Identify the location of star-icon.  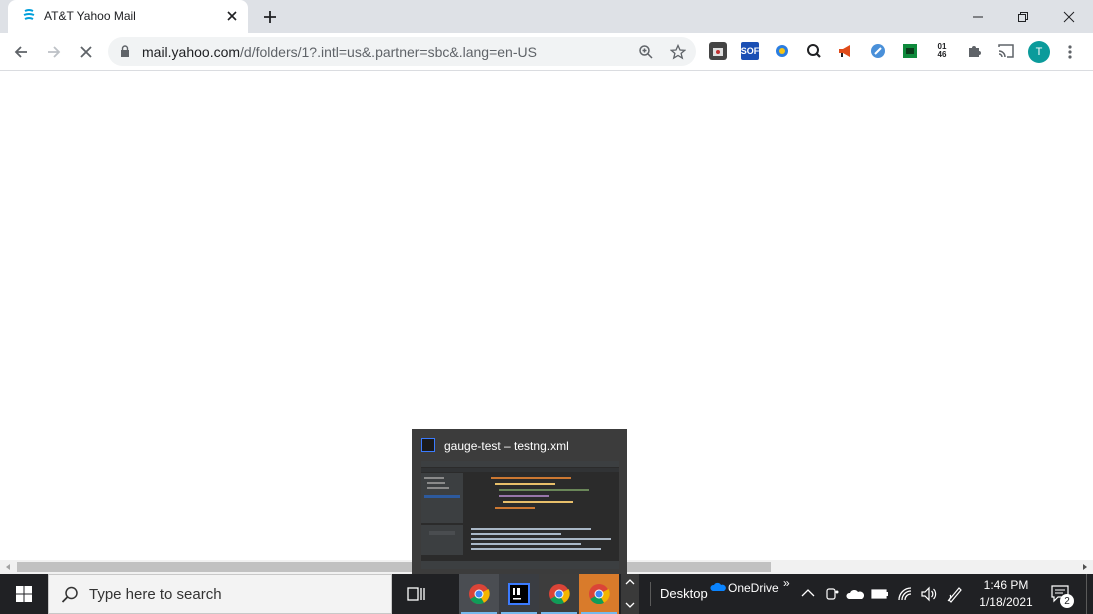
(678, 52).